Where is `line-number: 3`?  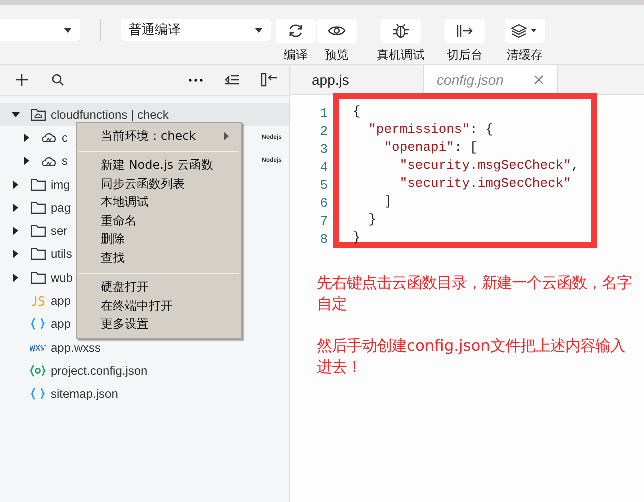 line-number: 3 is located at coordinates (323, 150).